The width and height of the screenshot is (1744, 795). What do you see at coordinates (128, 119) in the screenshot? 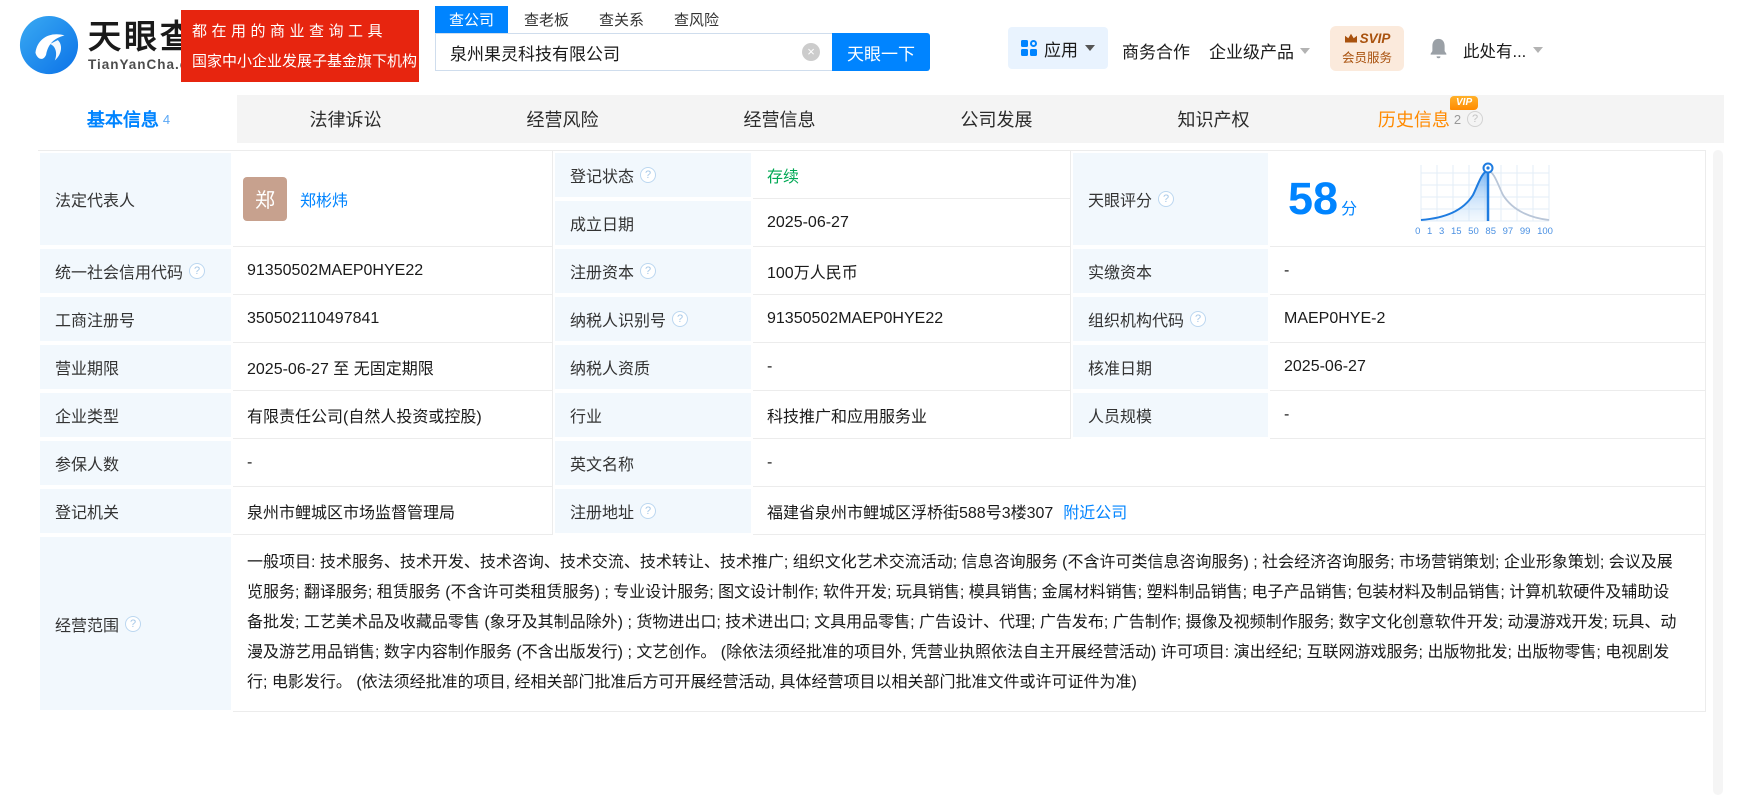
I see `tab-basic-info: 基本信息 4` at bounding box center [128, 119].